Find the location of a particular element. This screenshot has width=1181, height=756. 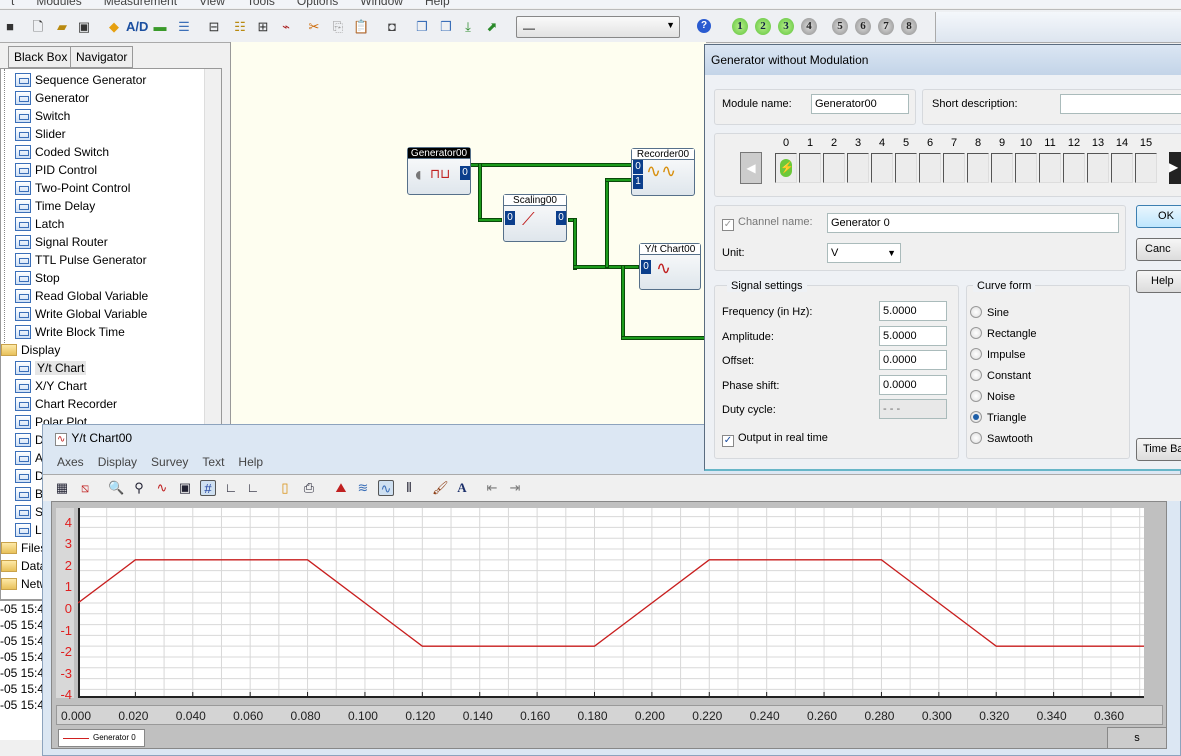

input-port: 1 is located at coordinates (638, 182).